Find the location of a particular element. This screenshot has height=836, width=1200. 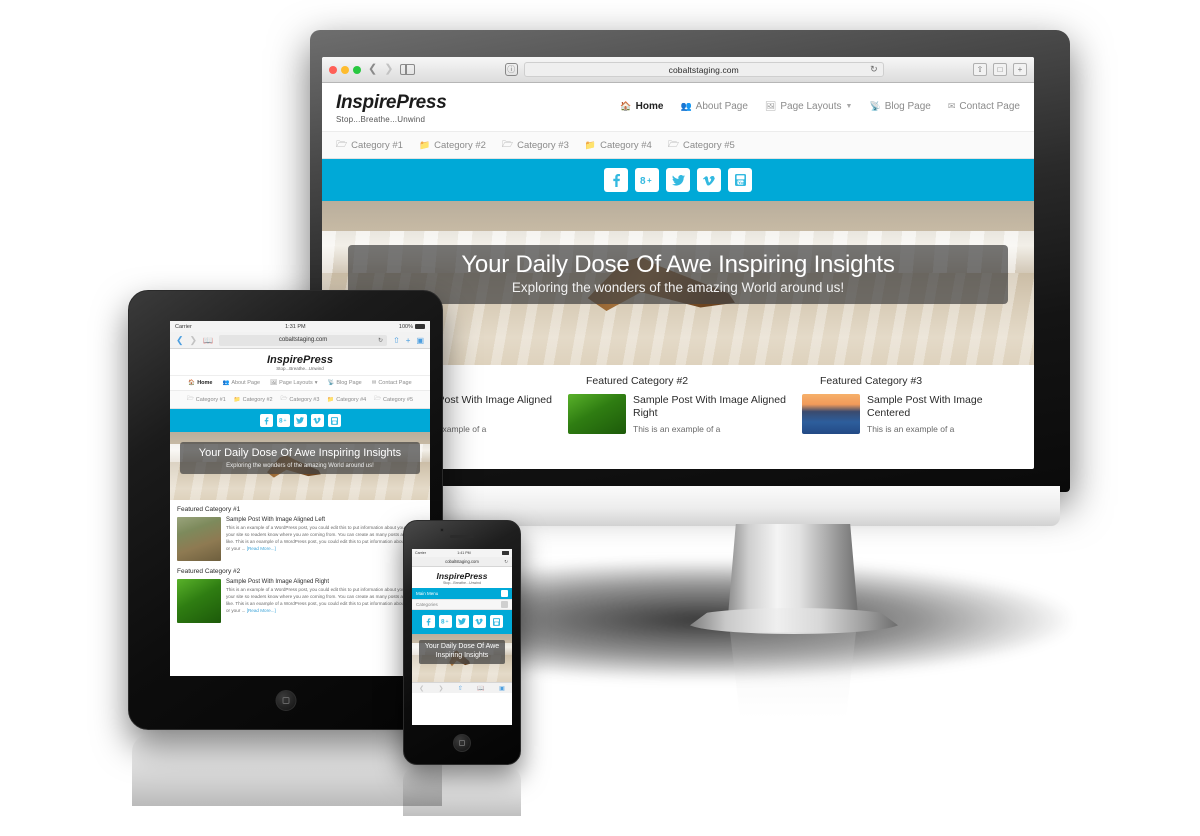

category-label: Category #4 is located at coordinates (626, 145).